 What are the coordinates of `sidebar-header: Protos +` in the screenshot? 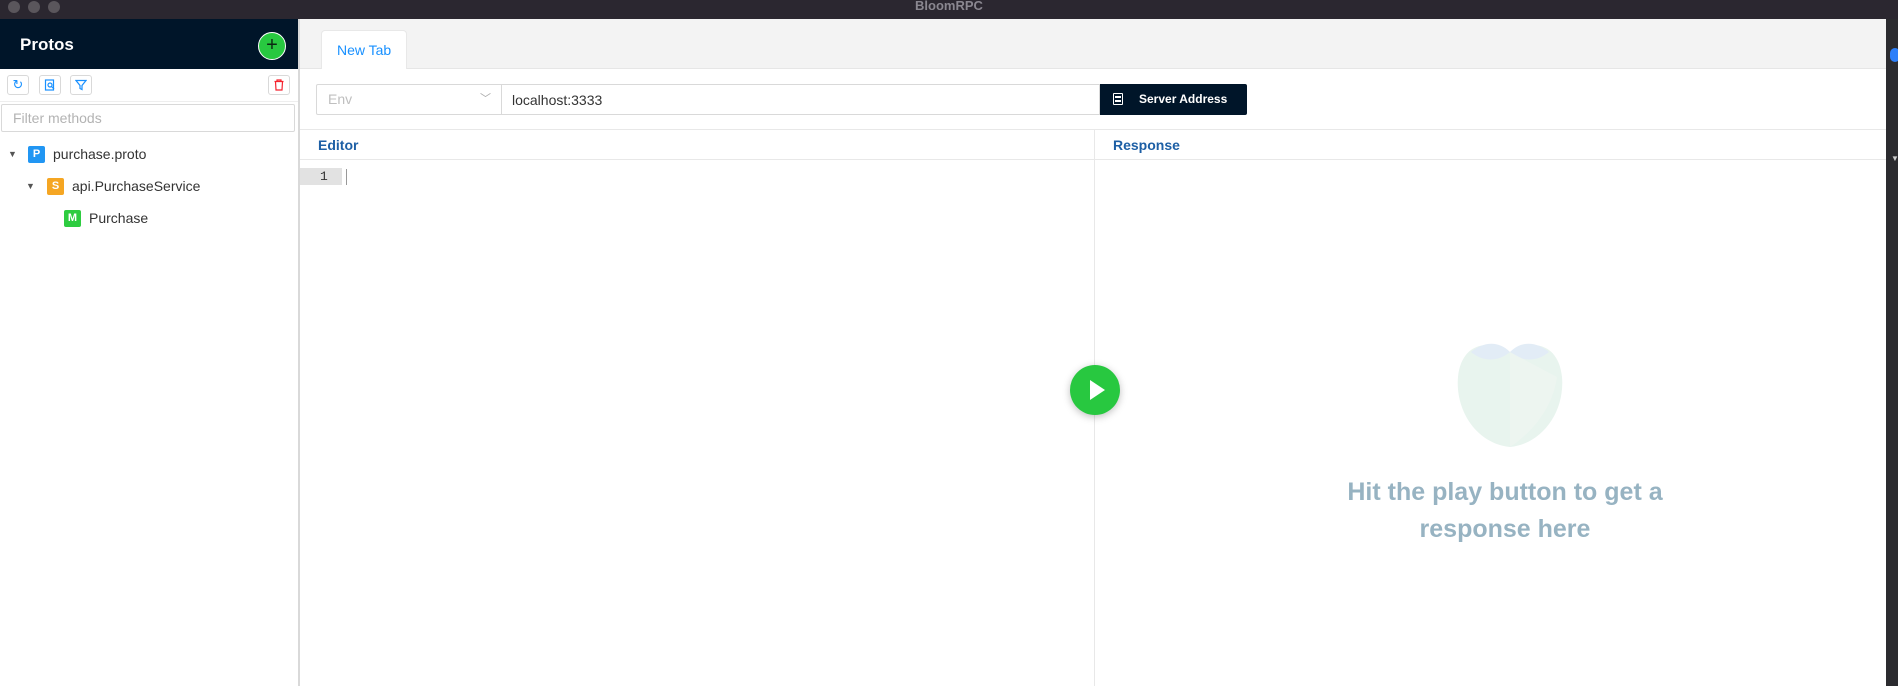 It's located at (149, 44).